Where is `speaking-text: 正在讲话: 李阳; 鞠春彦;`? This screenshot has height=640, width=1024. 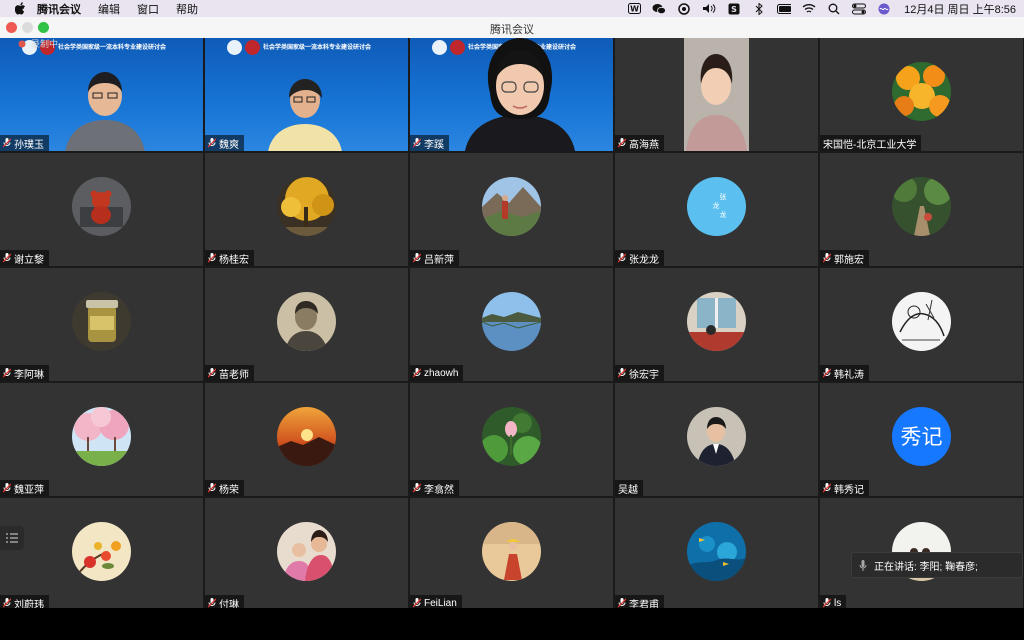 speaking-text: 正在讲话: 李阳; 鞠春彦; is located at coordinates (926, 567).